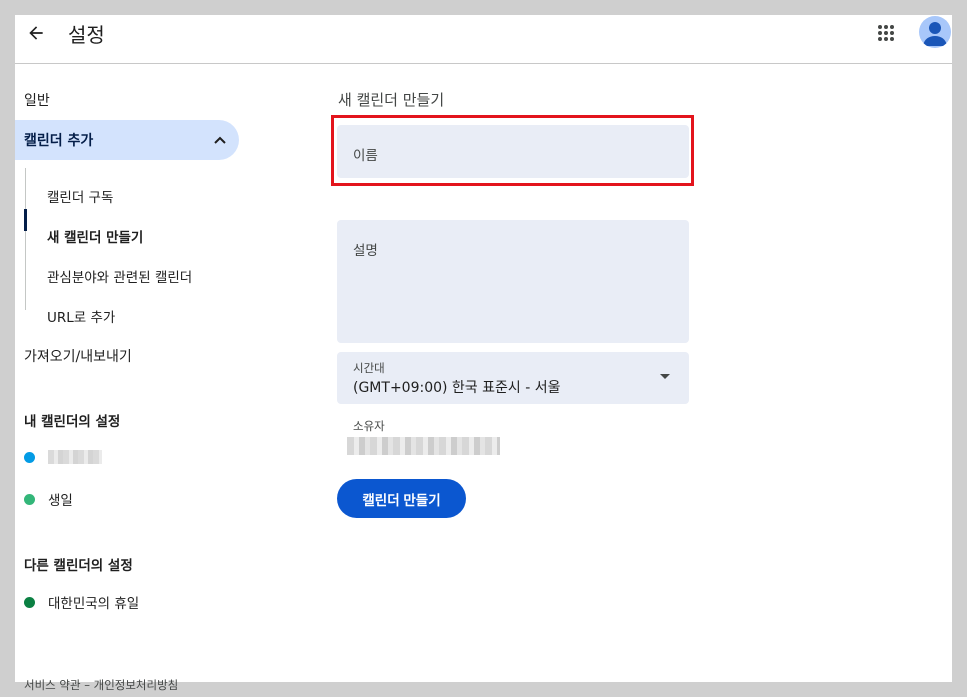  I want to click on description-placeholder: 설명, so click(365, 251).